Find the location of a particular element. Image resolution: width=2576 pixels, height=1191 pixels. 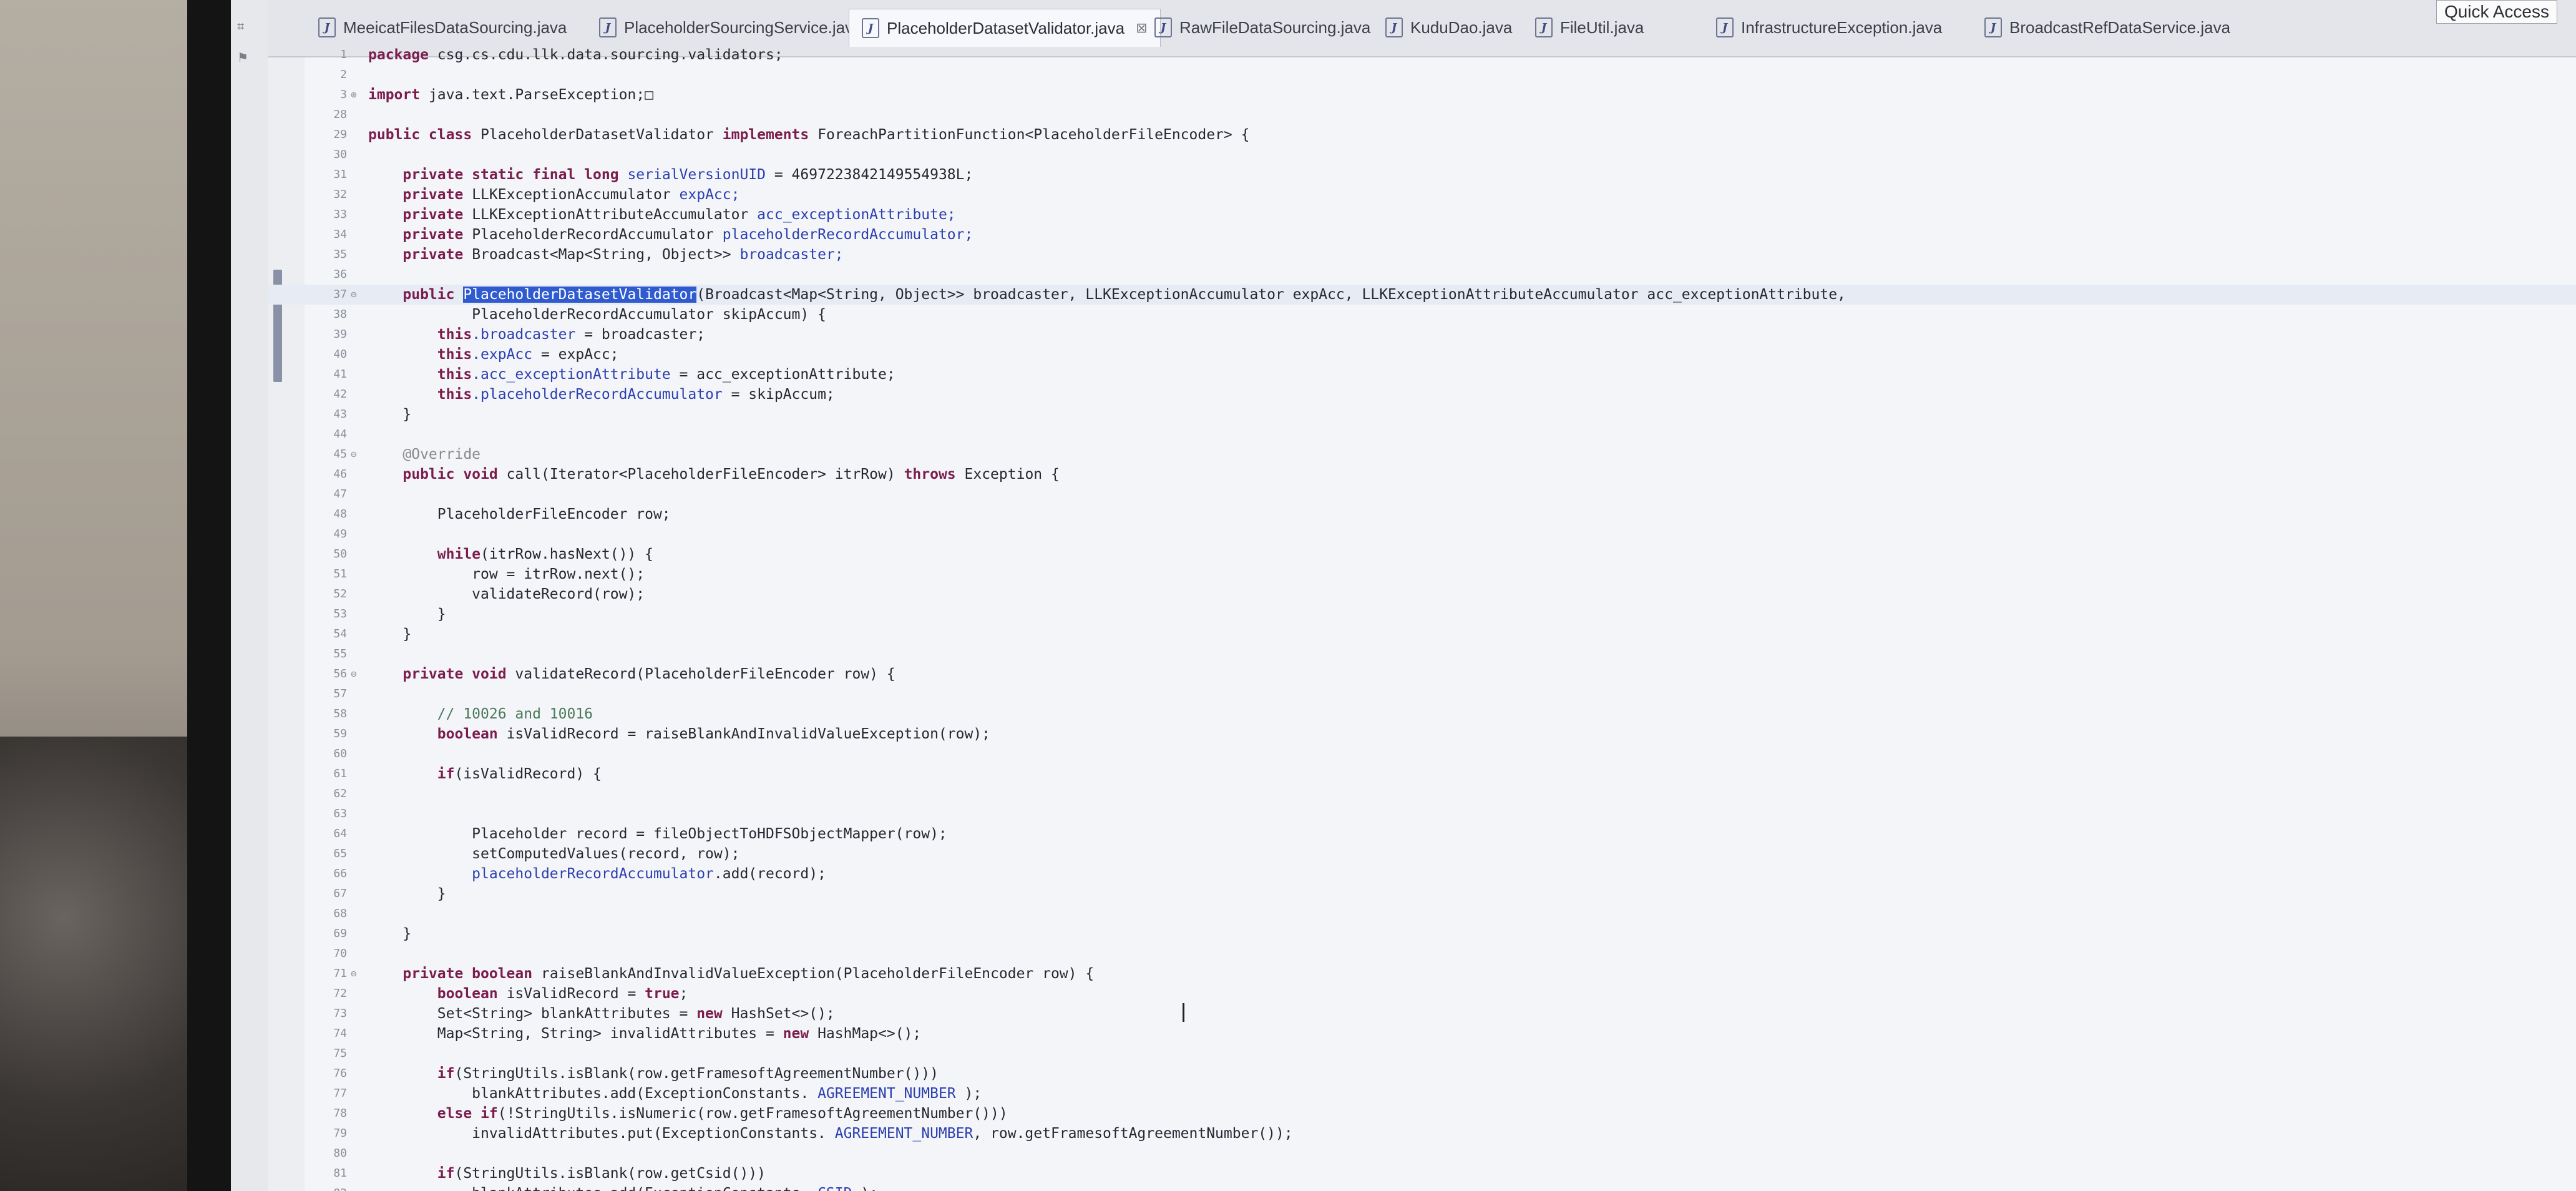

line-number: 41 is located at coordinates (340, 374).